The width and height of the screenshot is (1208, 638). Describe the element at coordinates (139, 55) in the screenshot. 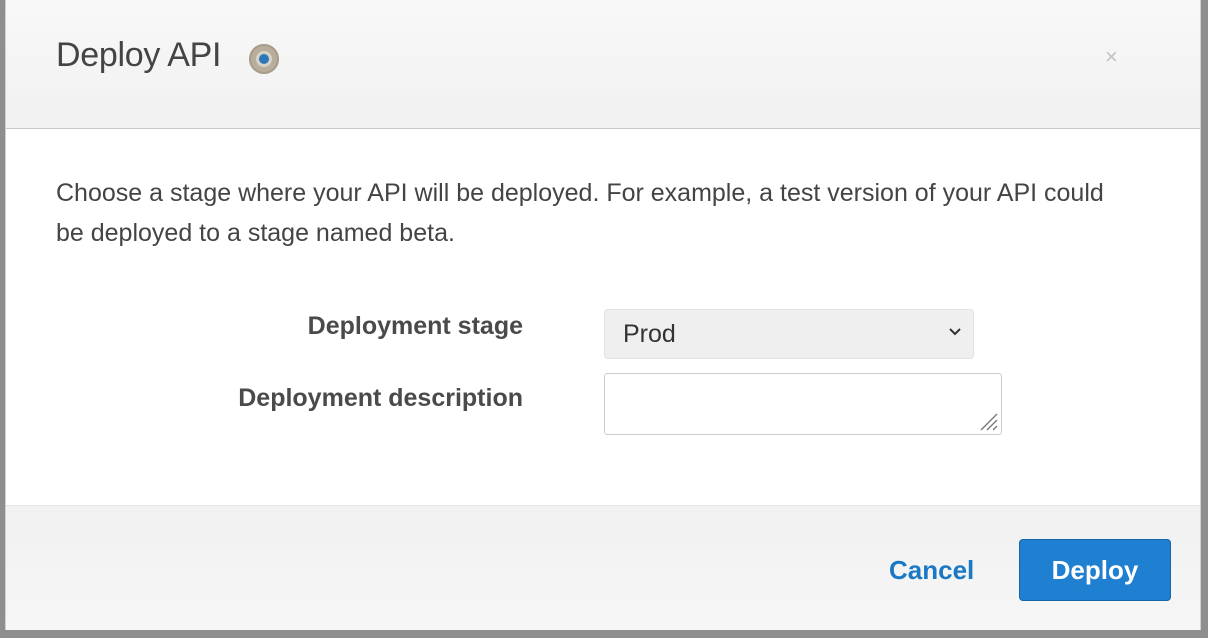

I see `dialog-title: Deploy API` at that location.